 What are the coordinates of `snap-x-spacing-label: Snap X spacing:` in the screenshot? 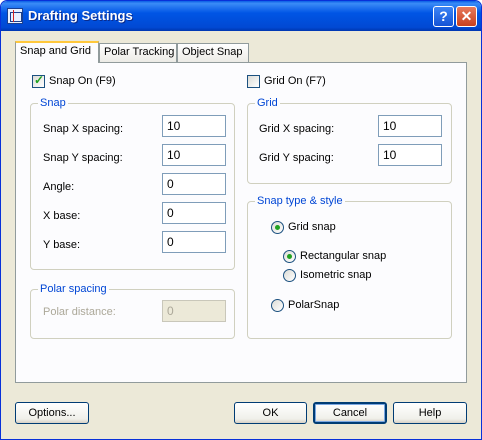 It's located at (83, 129).